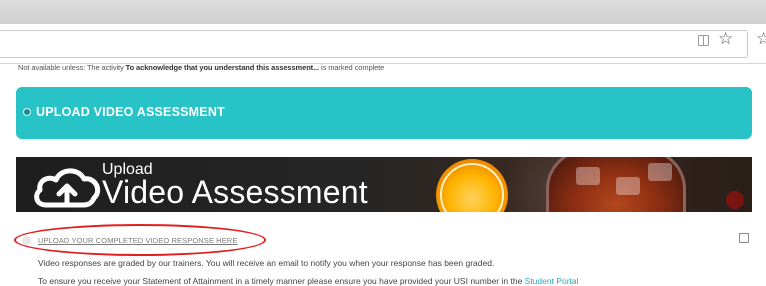 The image size is (766, 286). Describe the element at coordinates (130, 112) in the screenshot. I see `section-title: UPLOAD VIDEO ASSESSMENT` at that location.